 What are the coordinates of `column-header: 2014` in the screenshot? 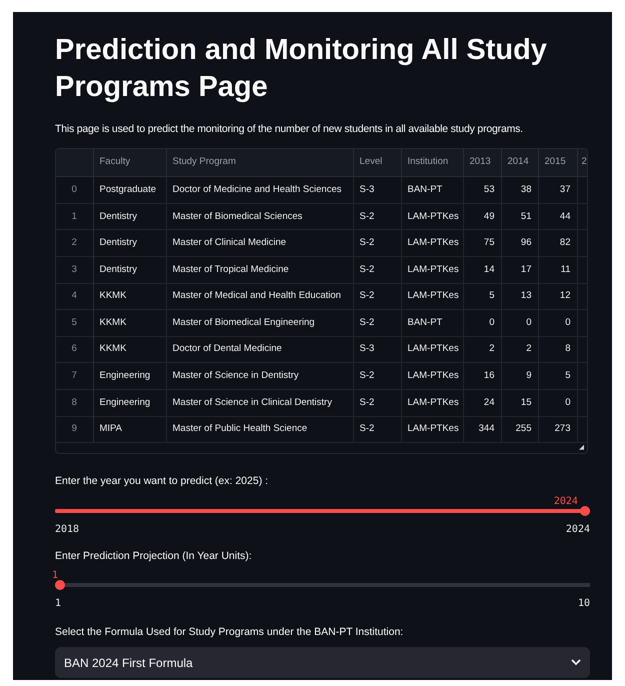 It's located at (518, 162).